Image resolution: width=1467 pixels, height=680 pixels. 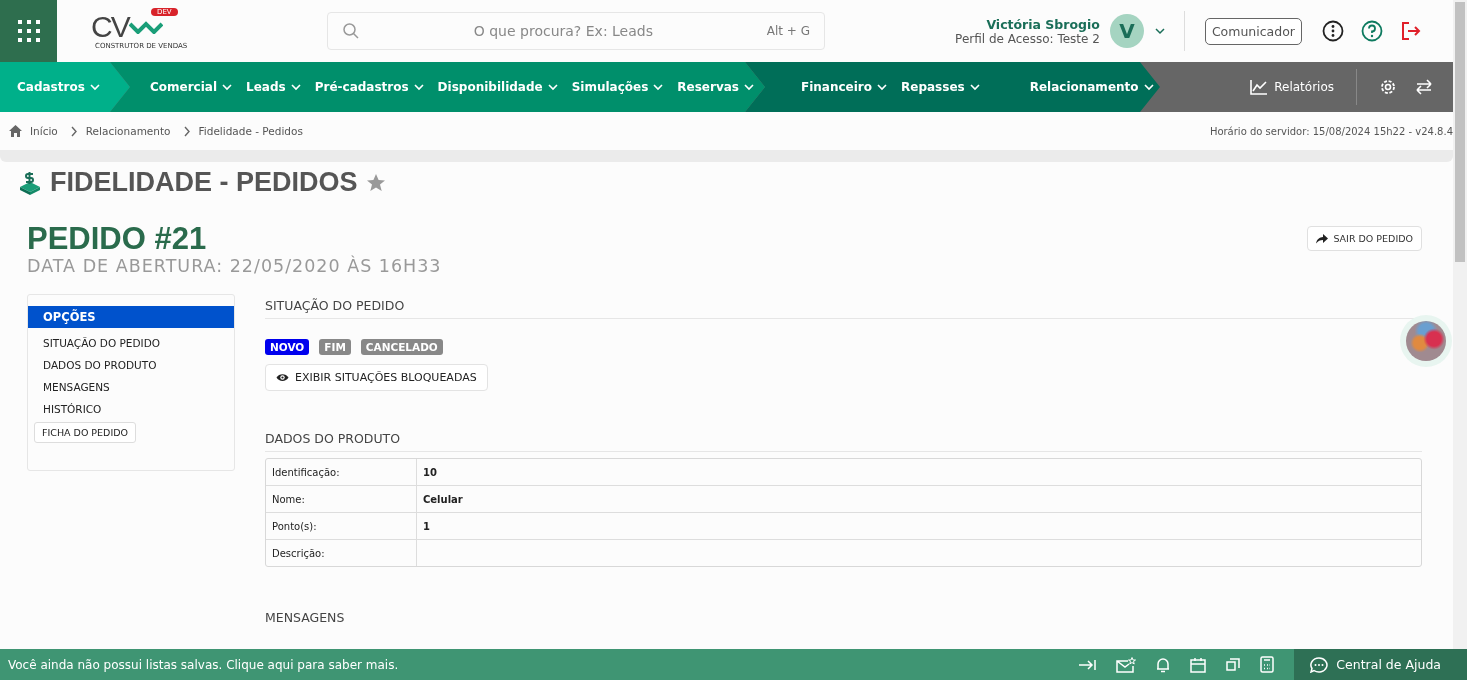 I want to click on table-cell: Ponto(s):, so click(x=341, y=526).